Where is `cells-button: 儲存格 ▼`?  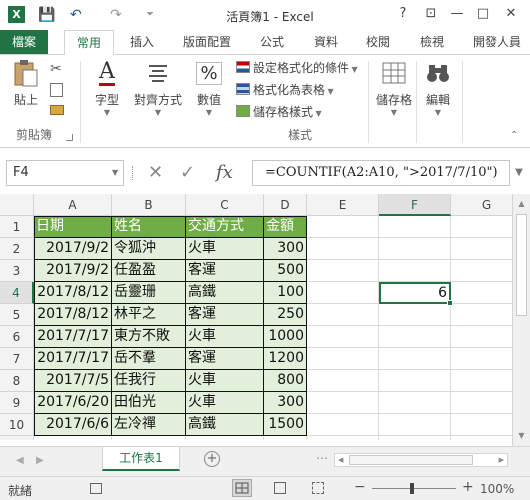 cells-button: 儲存格 ▼ is located at coordinates (394, 88).